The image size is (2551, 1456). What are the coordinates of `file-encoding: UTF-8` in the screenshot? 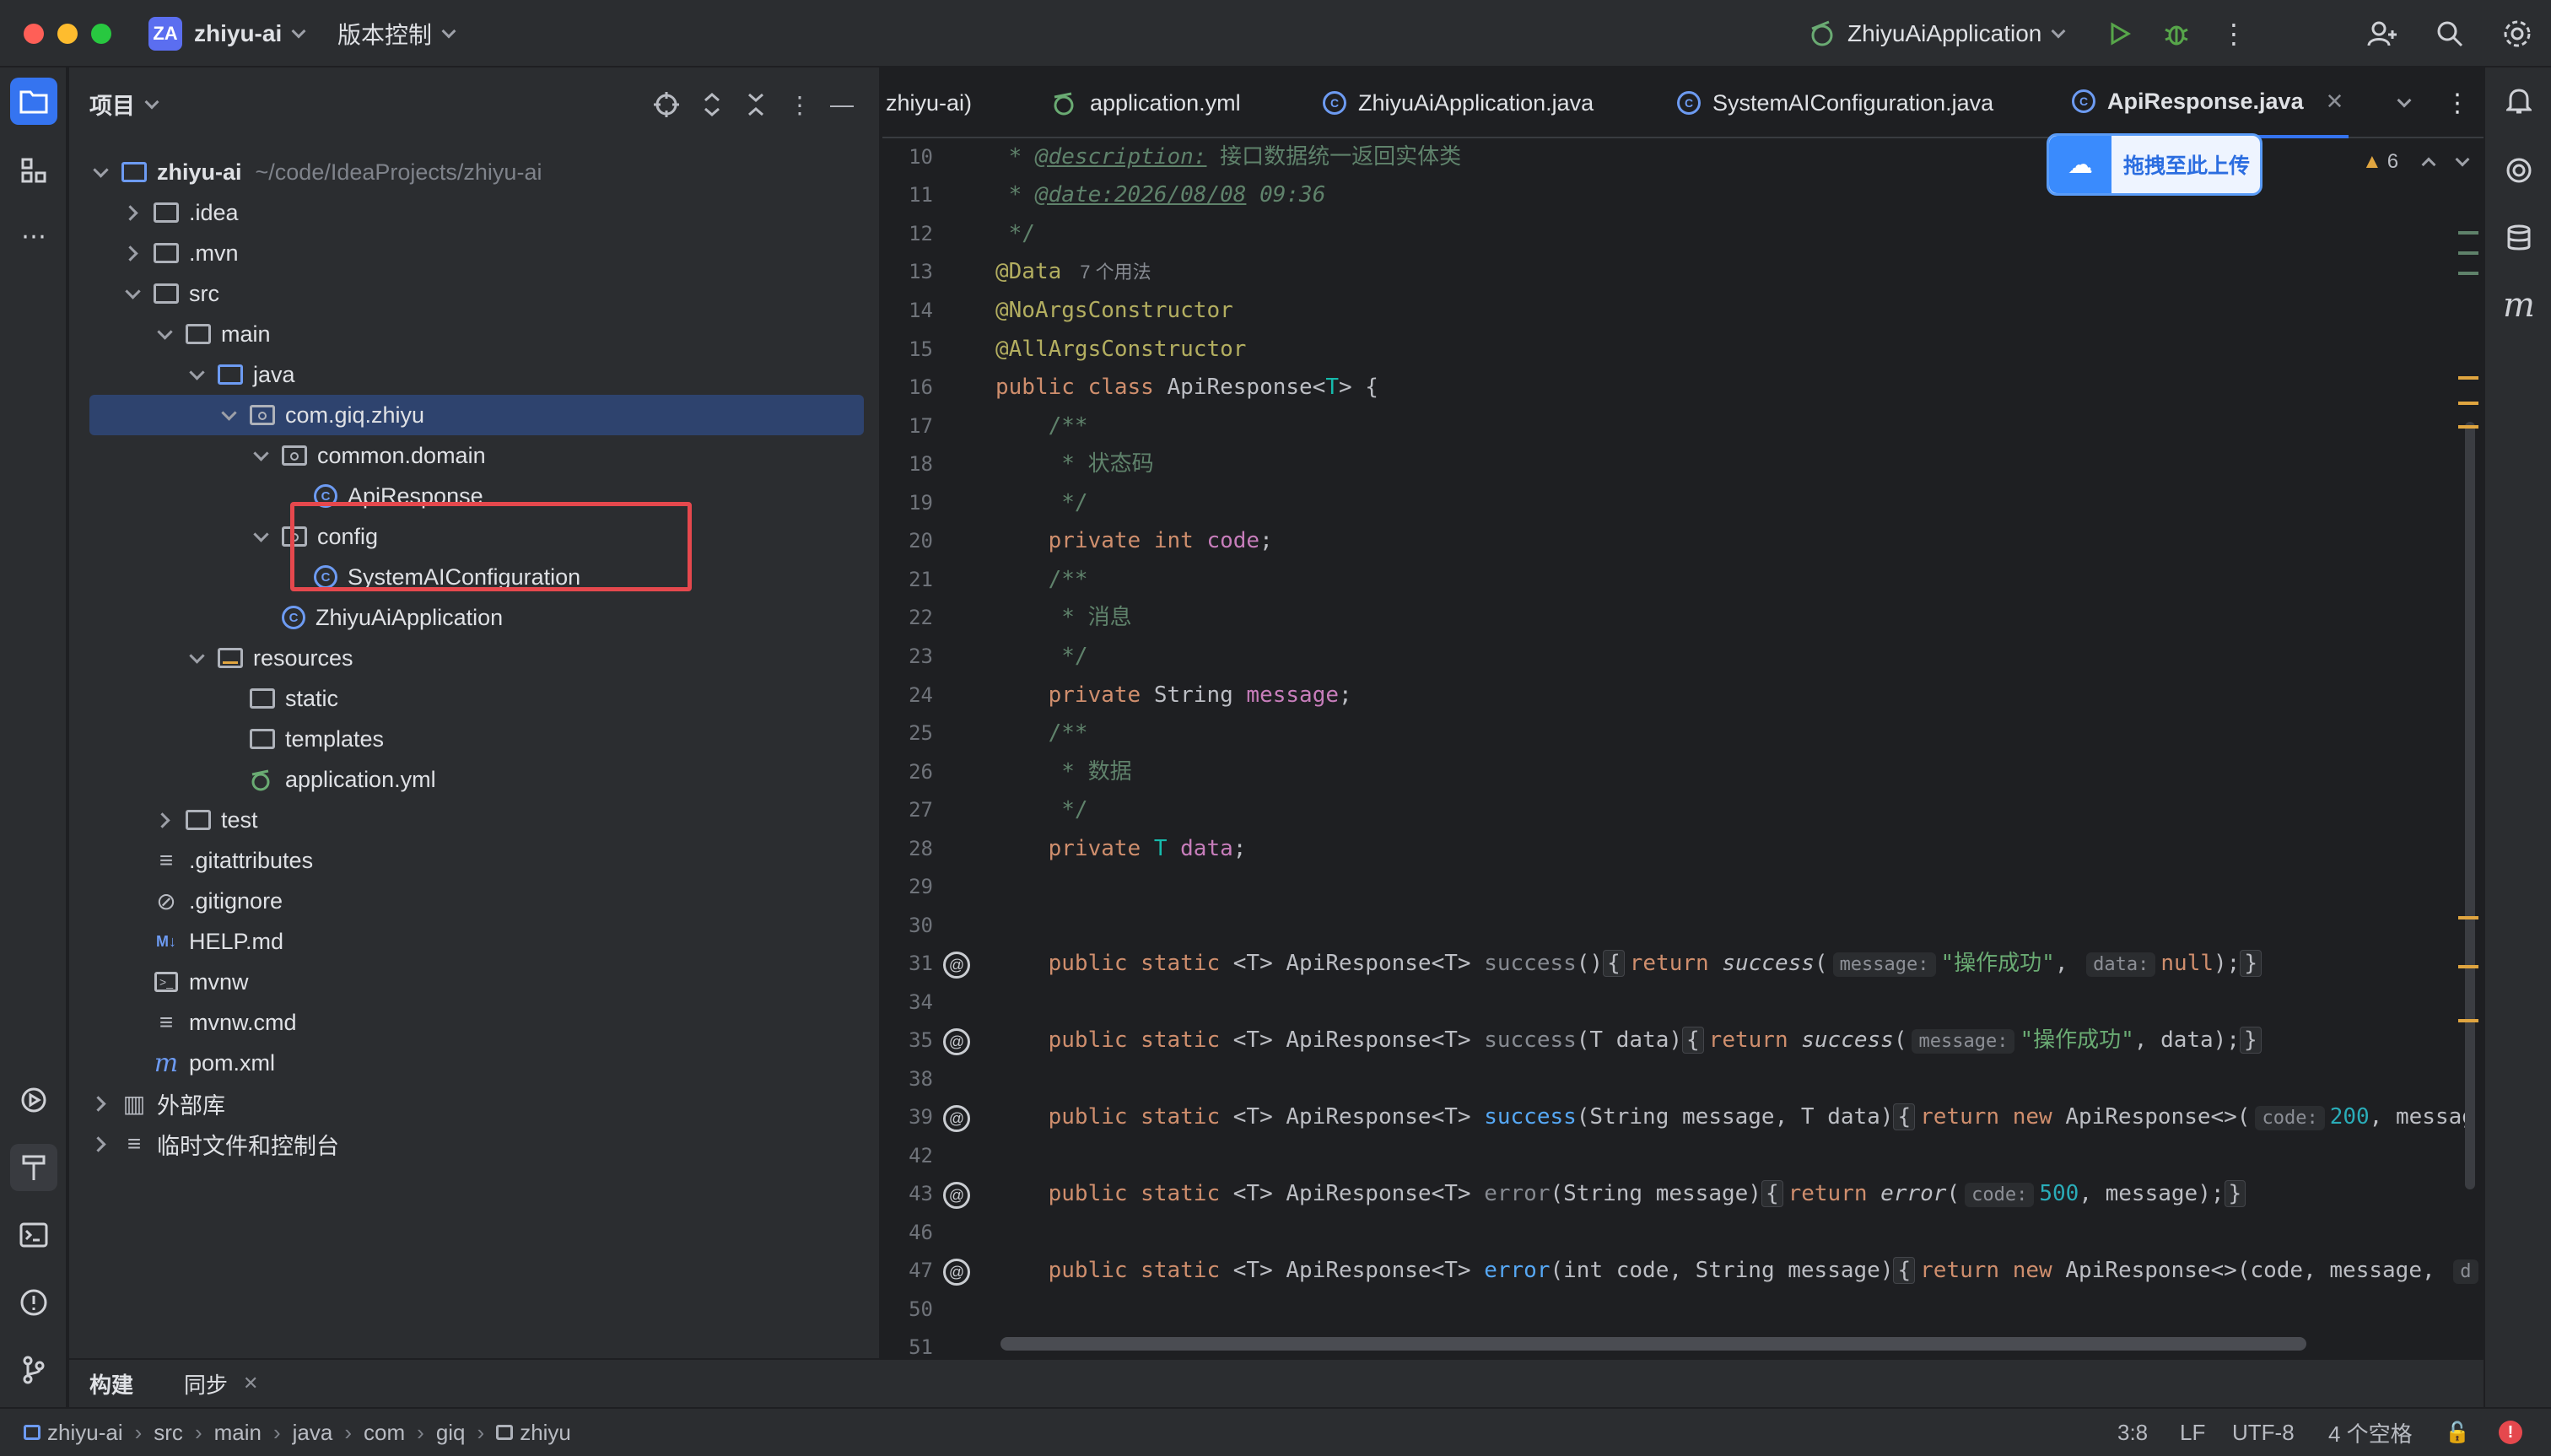 It's located at (2263, 1433).